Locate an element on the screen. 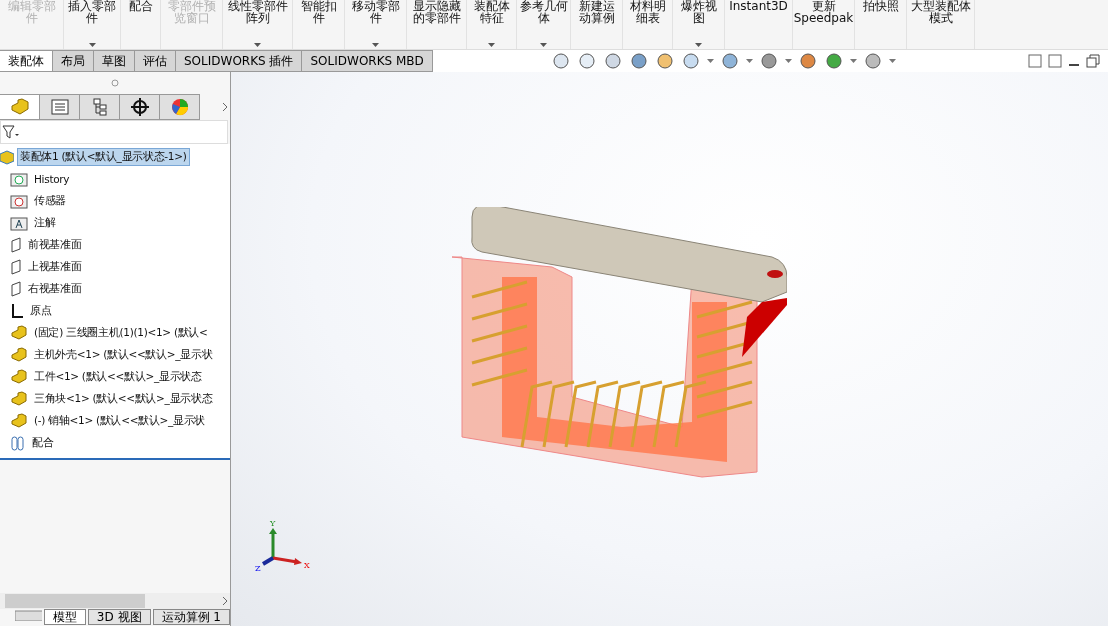  tree-item: (固定) 三线圈主机(1)(1)<1> (默认< is located at coordinates (121, 333).